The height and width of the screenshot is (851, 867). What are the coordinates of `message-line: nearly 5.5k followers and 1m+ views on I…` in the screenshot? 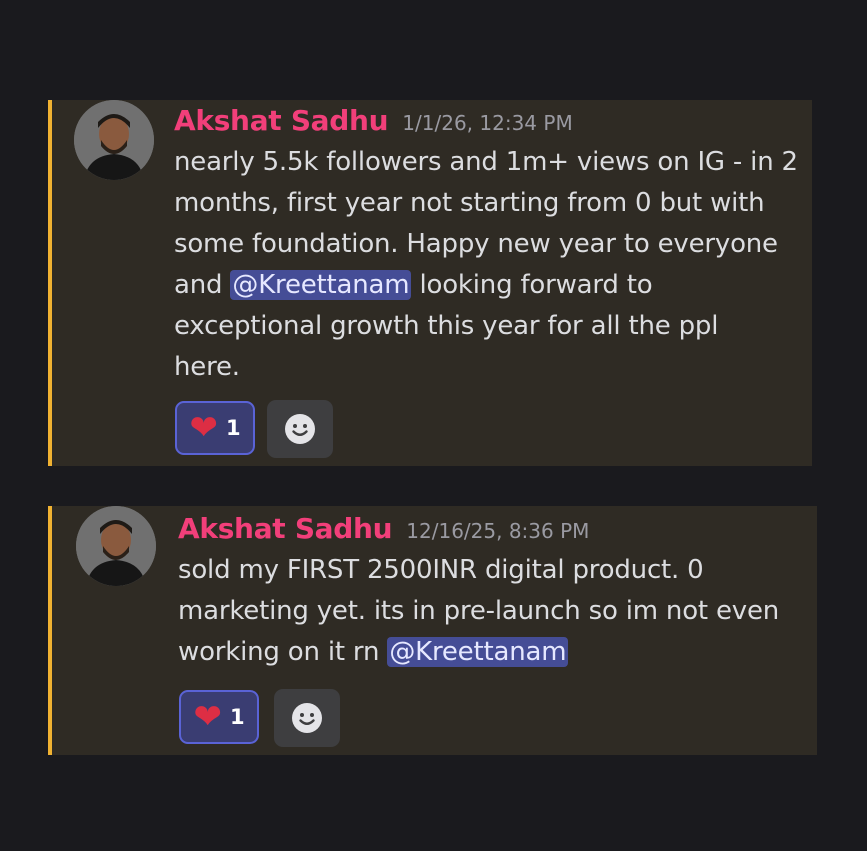 It's located at (486, 162).